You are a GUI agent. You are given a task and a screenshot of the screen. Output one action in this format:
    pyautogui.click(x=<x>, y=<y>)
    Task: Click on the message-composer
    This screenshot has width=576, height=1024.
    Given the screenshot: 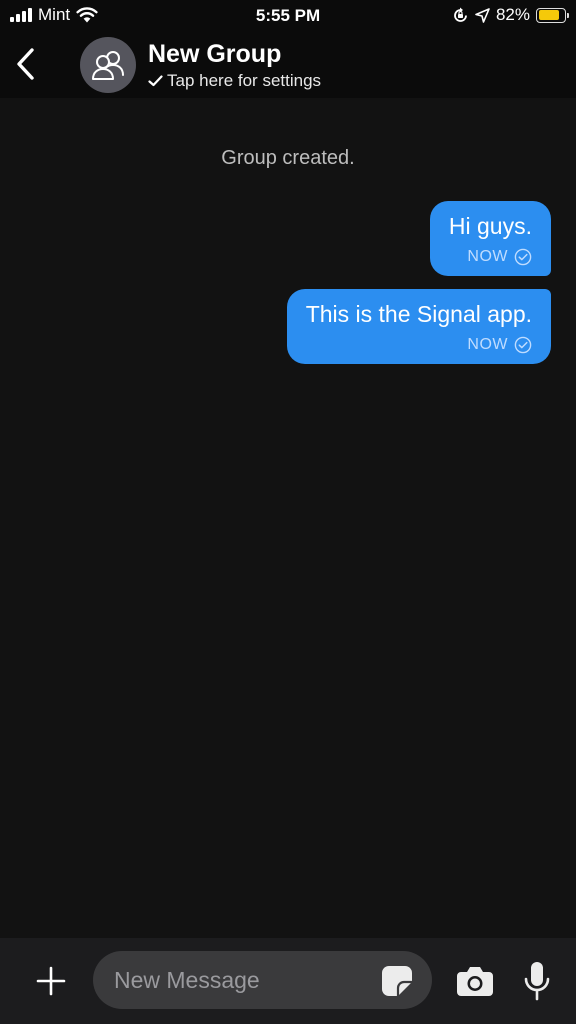 What is the action you would take?
    pyautogui.click(x=288, y=981)
    